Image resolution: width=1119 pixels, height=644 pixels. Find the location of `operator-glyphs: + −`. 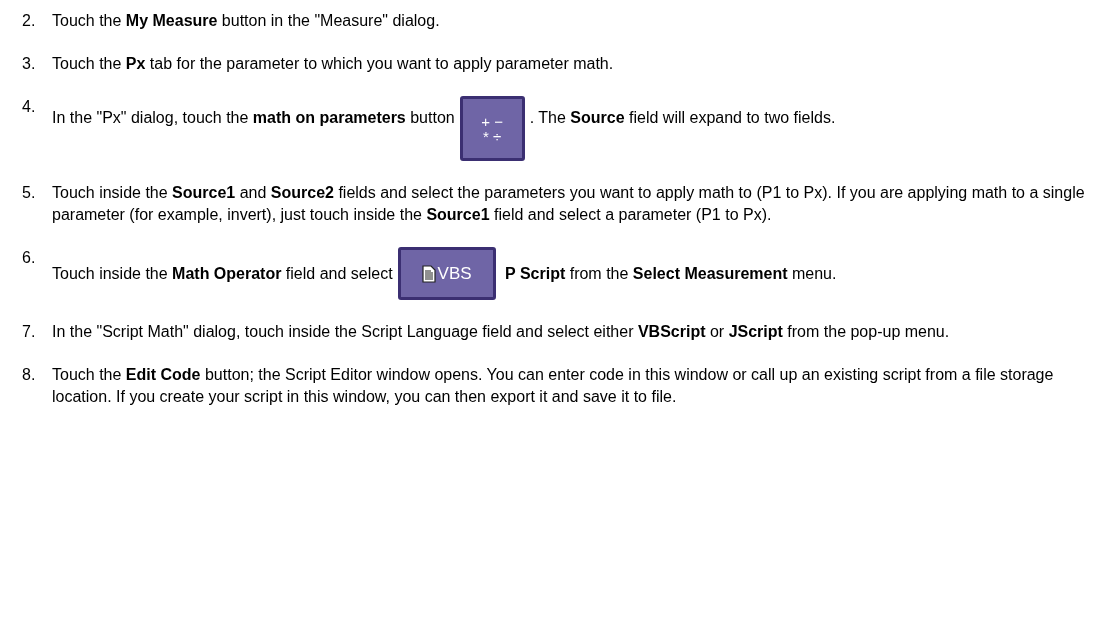

operator-glyphs: + − is located at coordinates (492, 121).